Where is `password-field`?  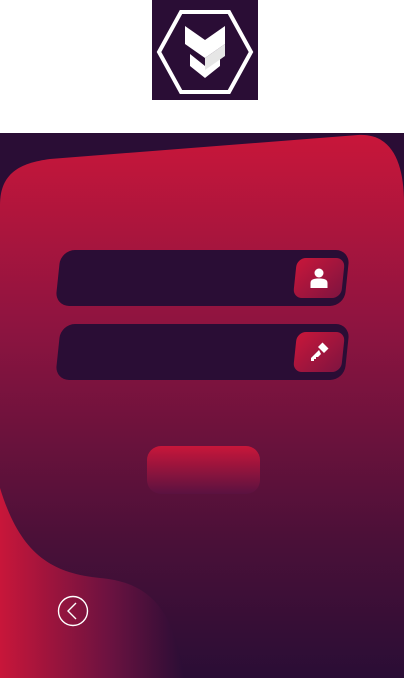 password-field is located at coordinates (202, 353).